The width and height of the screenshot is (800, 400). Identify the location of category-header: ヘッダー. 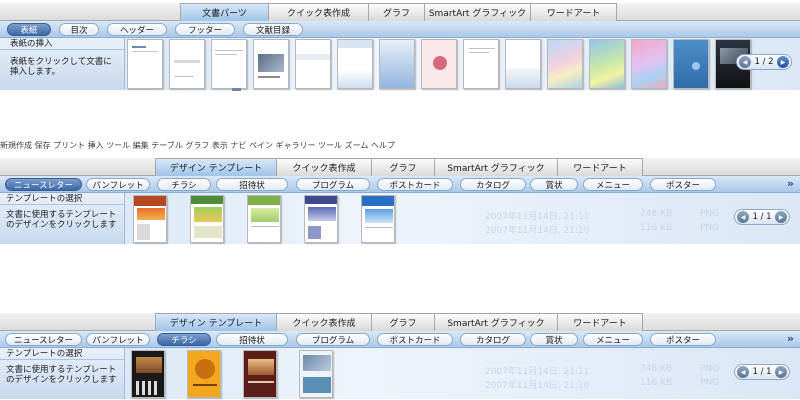
(137, 29).